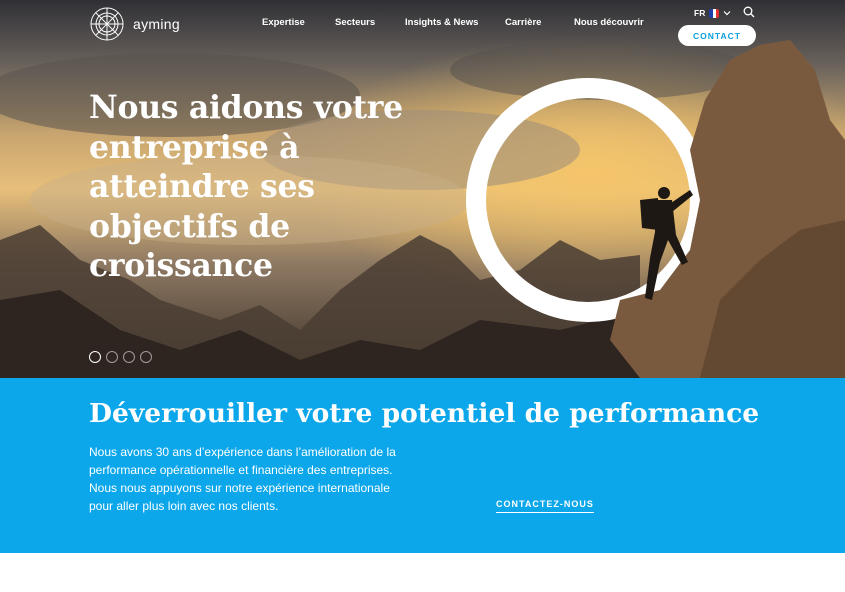 This screenshot has width=845, height=592. What do you see at coordinates (523, 22) in the screenshot?
I see `nav-item-carriere: Carrière` at bounding box center [523, 22].